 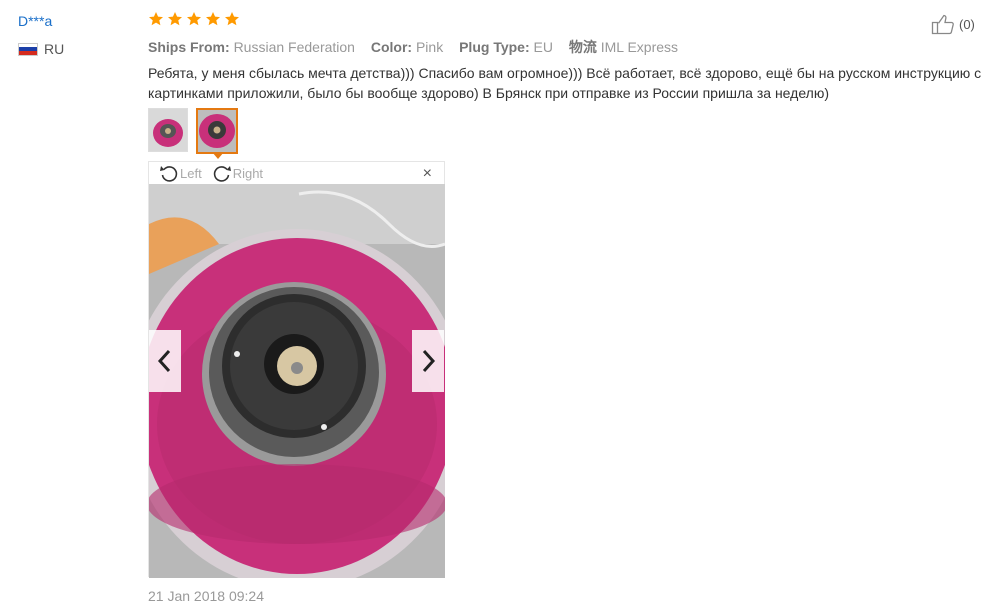 I want to click on rotate-left-button: Left, so click(x=180, y=173).